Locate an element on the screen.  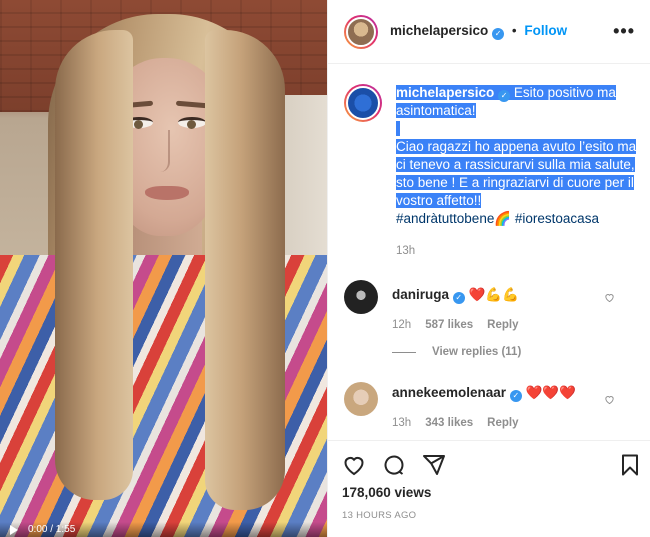
comment-meta: 12h 587 likes Reply is located at coordinates (455, 325).